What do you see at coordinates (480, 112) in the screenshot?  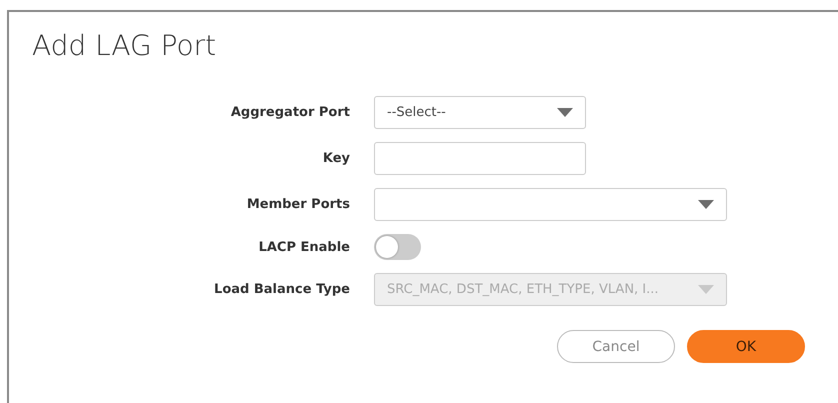 I see `dropdown-field: --Select--` at bounding box center [480, 112].